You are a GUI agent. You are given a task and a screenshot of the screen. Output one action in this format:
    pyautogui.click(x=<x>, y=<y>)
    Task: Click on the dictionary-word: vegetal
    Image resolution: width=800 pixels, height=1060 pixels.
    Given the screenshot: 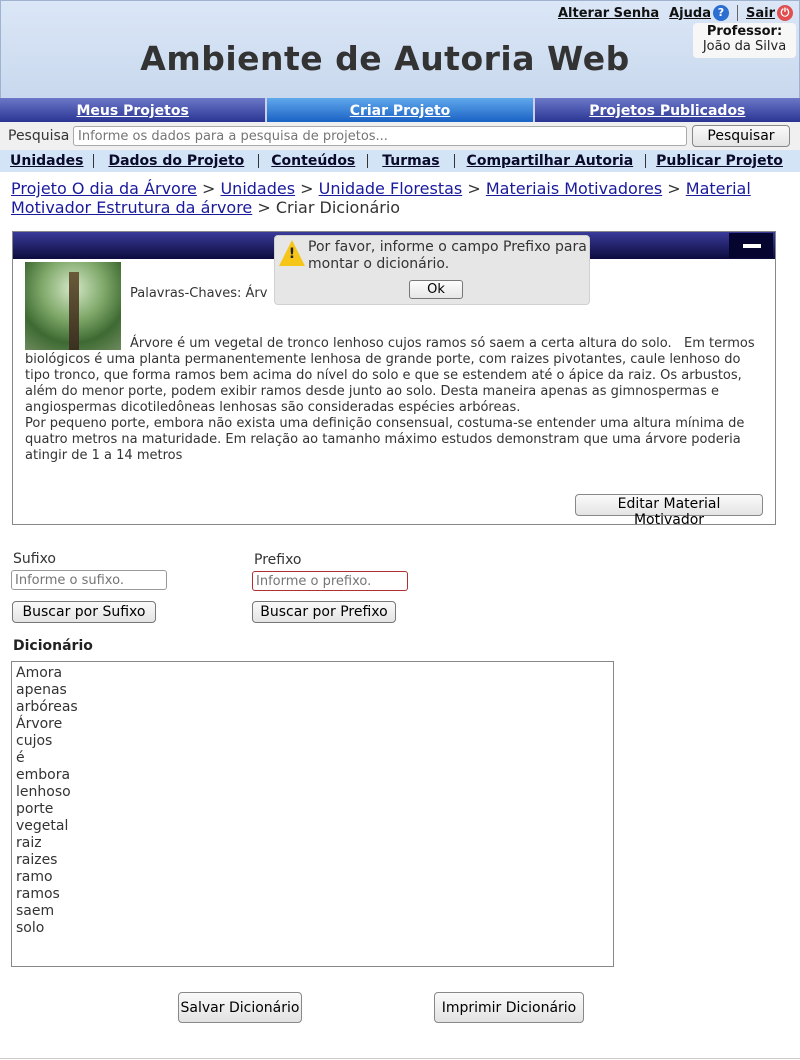 What is the action you would take?
    pyautogui.click(x=314, y=826)
    